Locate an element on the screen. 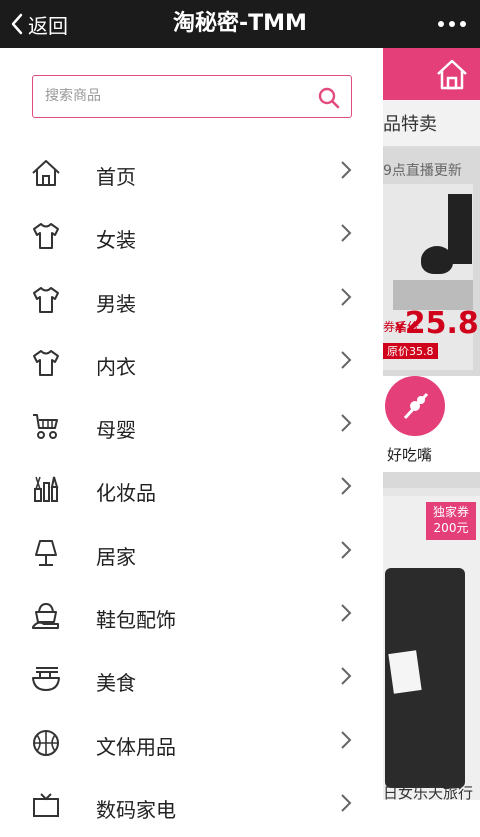 The height and width of the screenshot is (837, 480). live-note: 9点直播更新 is located at coordinates (422, 171).